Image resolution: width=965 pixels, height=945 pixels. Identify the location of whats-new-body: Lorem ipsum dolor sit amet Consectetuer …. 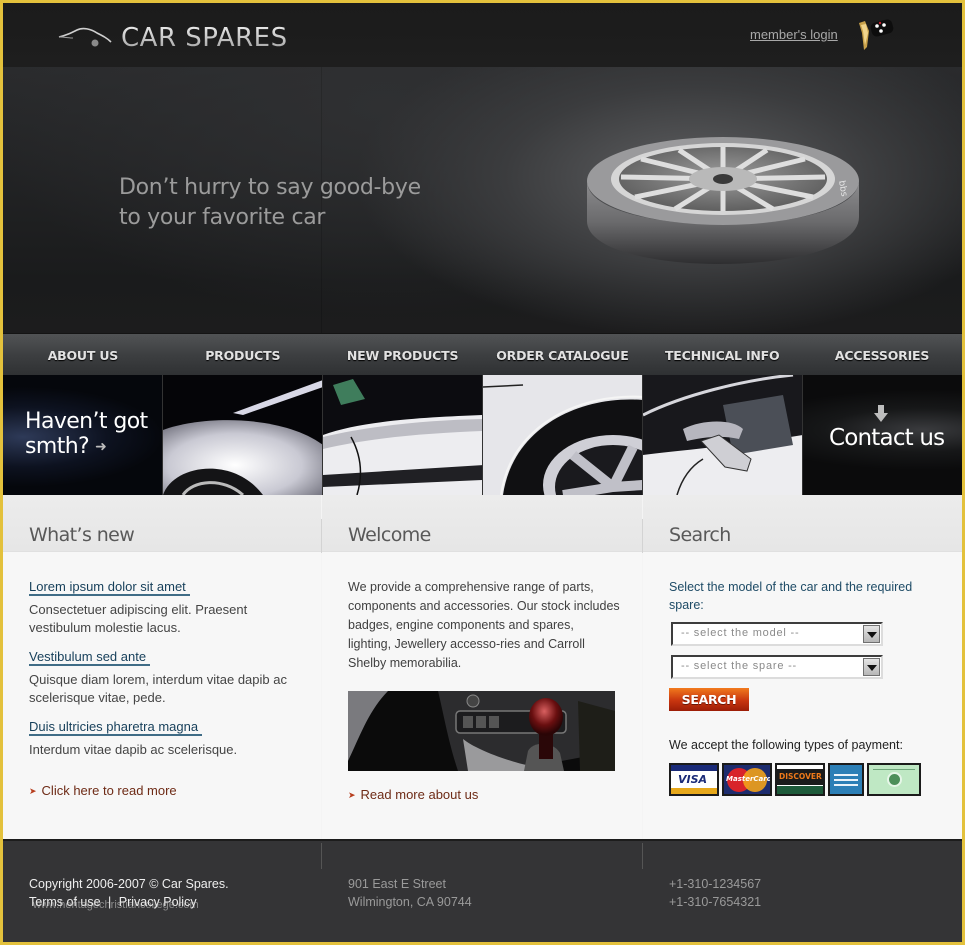
(162, 695).